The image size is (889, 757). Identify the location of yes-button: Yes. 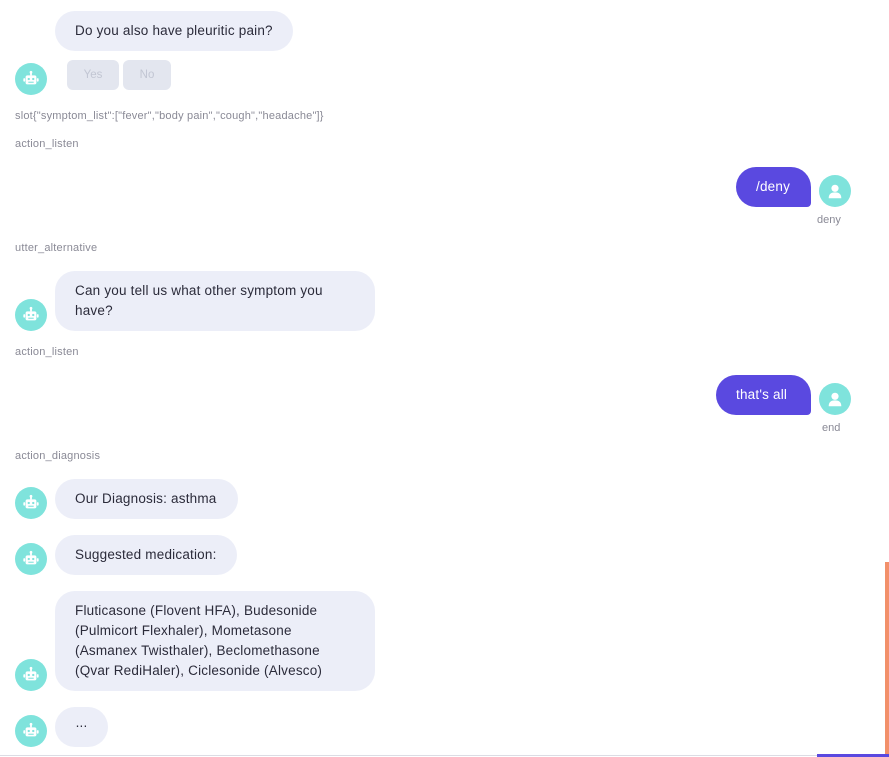
(93, 75).